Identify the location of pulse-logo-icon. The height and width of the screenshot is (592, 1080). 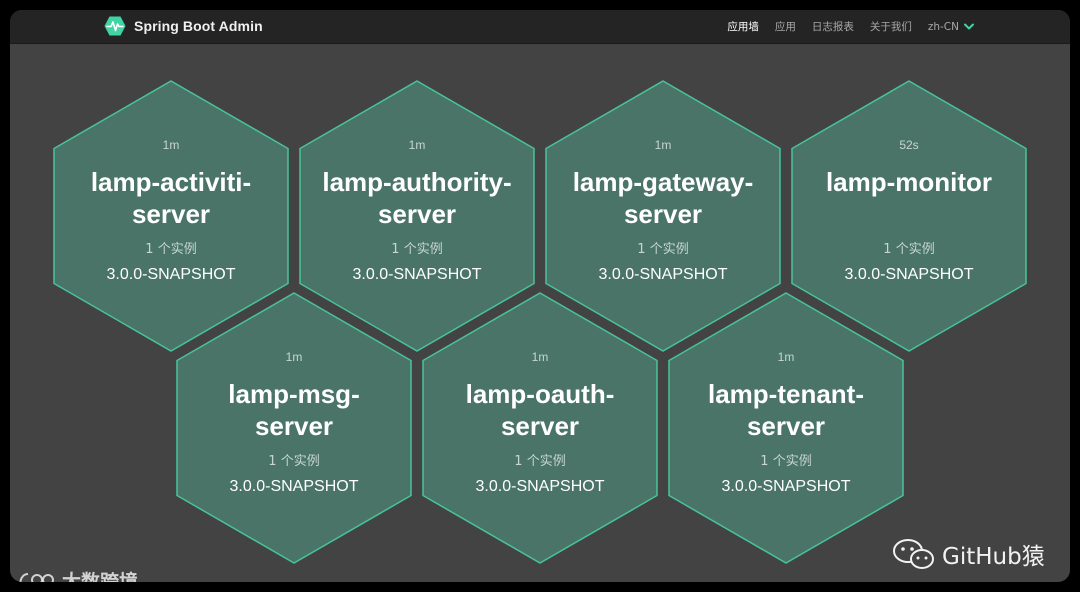
(115, 26).